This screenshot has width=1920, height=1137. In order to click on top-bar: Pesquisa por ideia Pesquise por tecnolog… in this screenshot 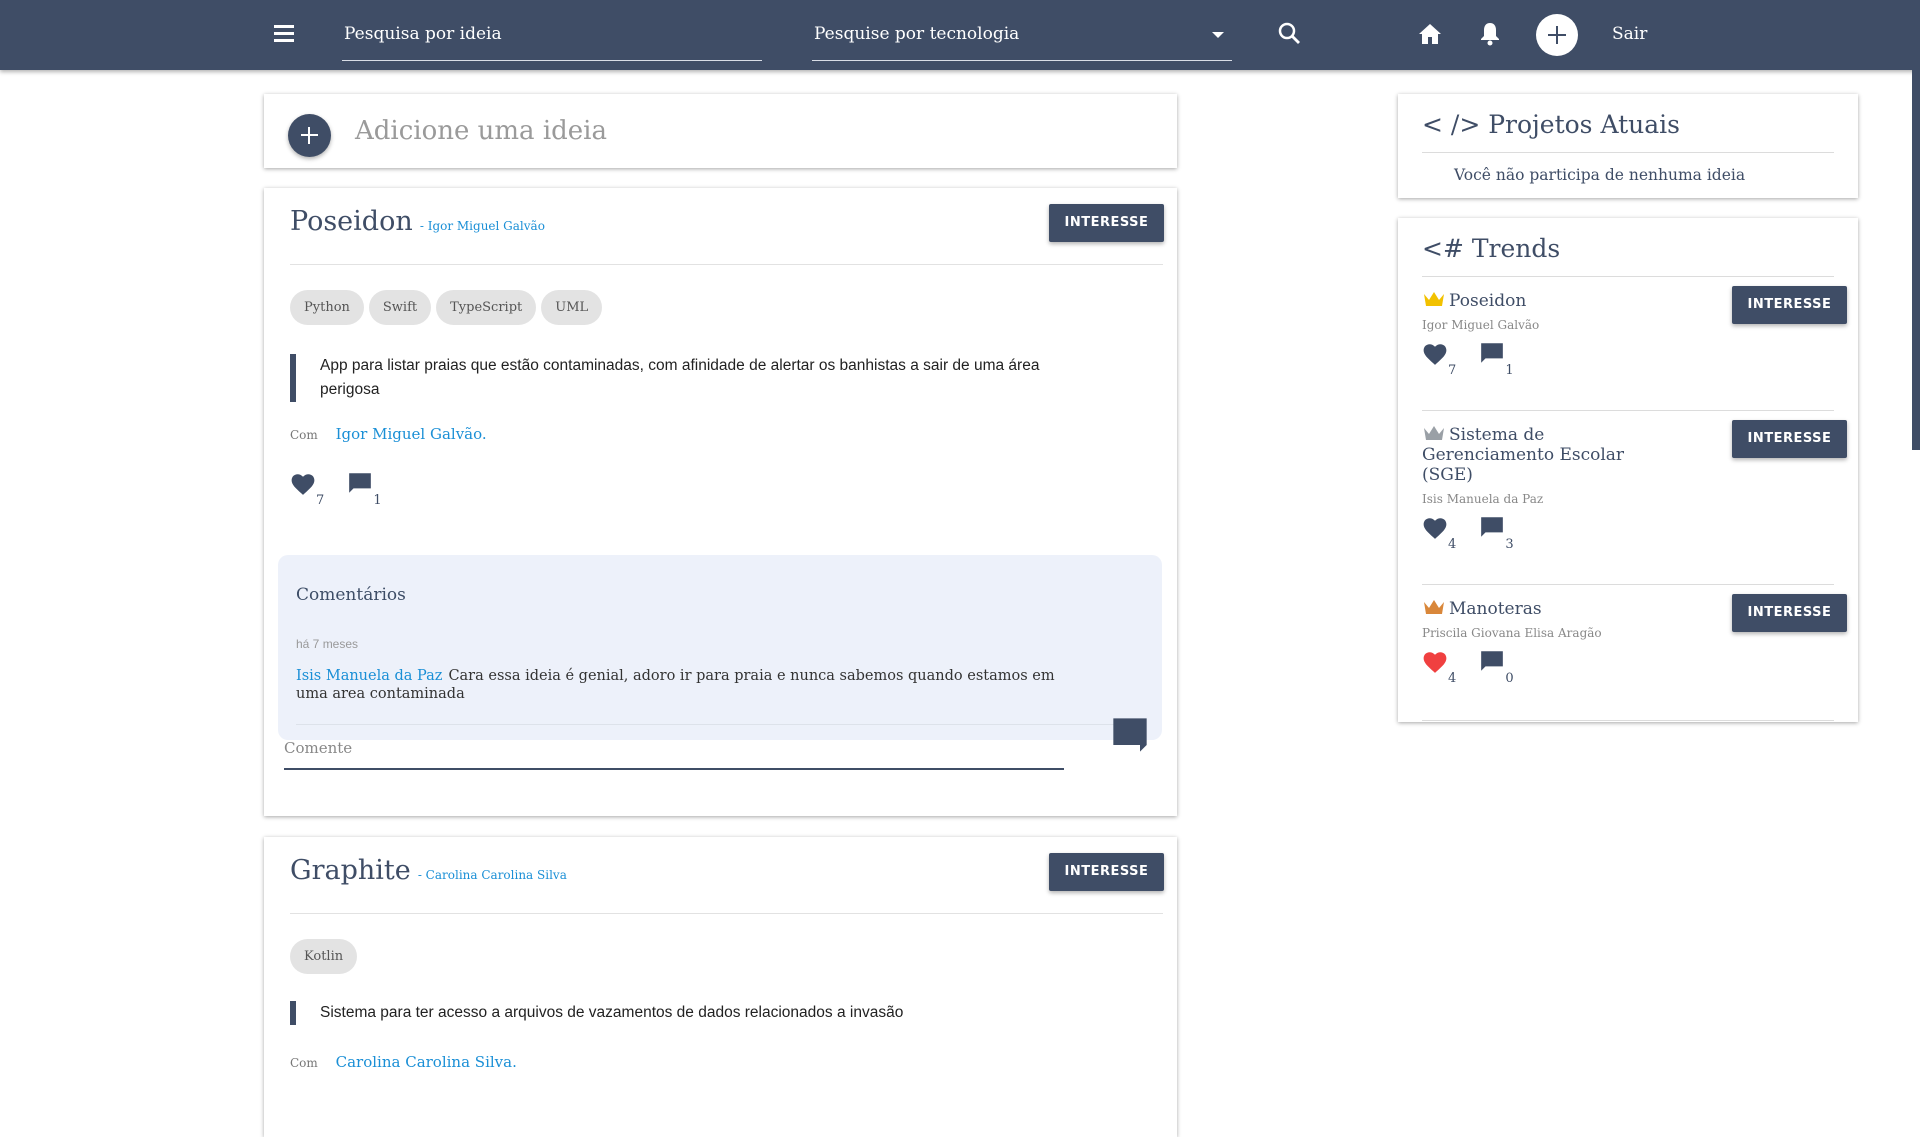, I will do `click(960, 35)`.